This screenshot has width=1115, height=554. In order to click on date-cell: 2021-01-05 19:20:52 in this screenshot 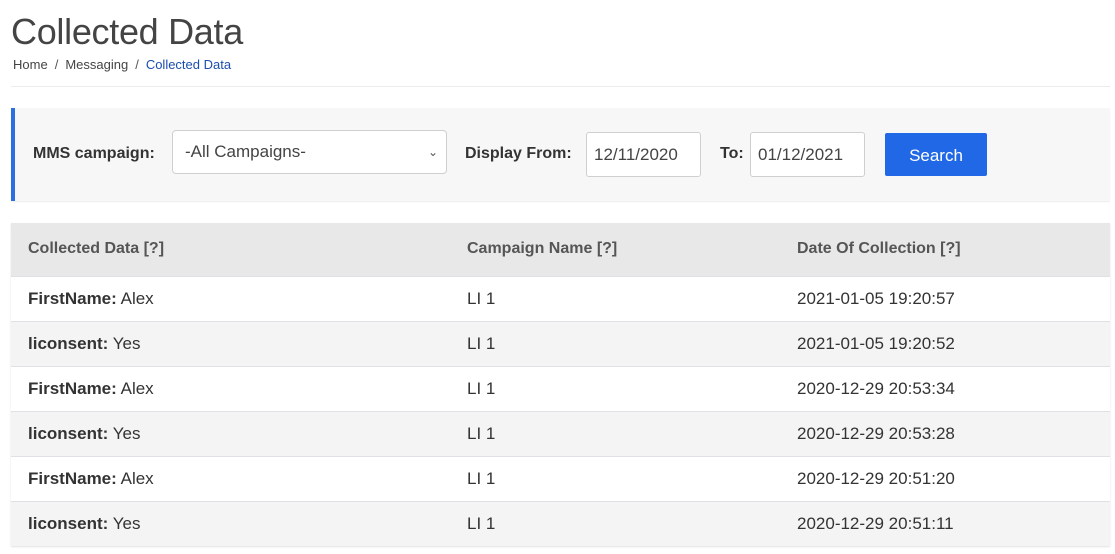, I will do `click(945, 343)`.